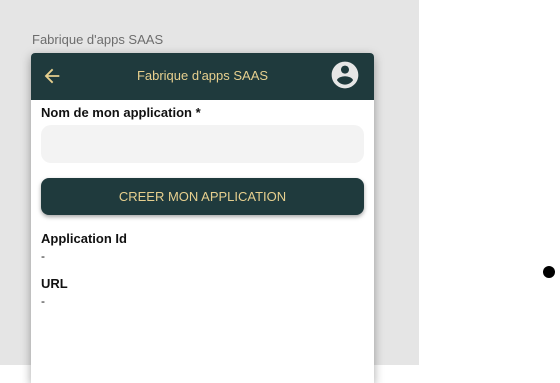  Describe the element at coordinates (98, 39) in the screenshot. I see `preview-caption: Fabrique d'apps SAAS` at that location.